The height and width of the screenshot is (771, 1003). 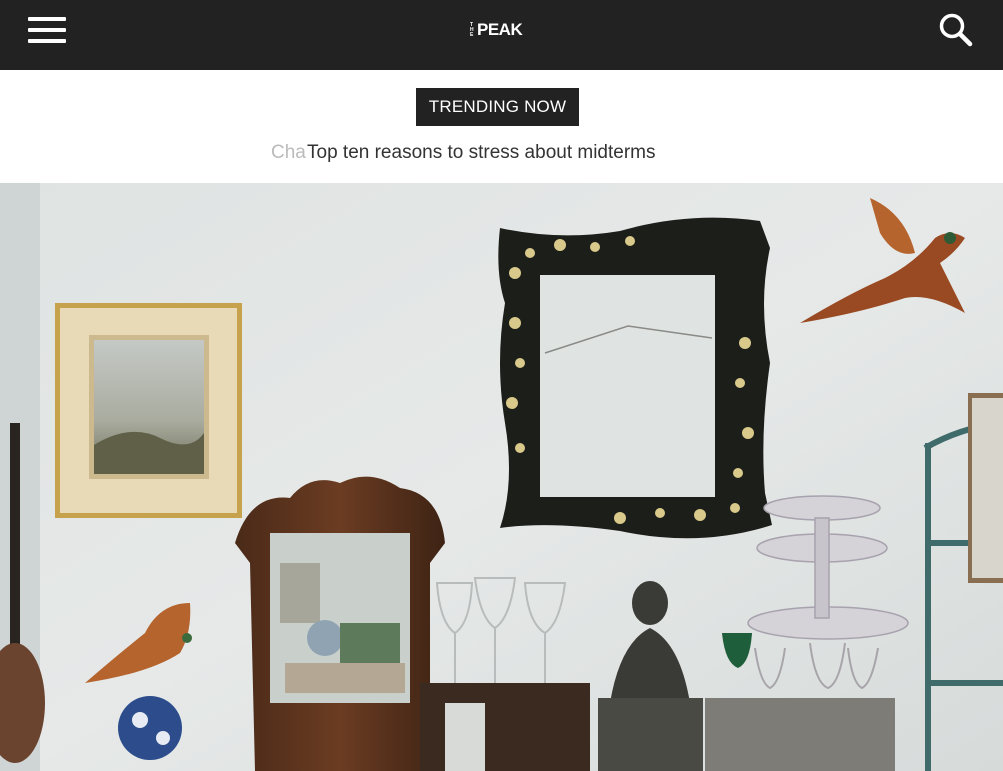 What do you see at coordinates (288, 152) in the screenshot?
I see `ticker-previous-headline: Cha` at bounding box center [288, 152].